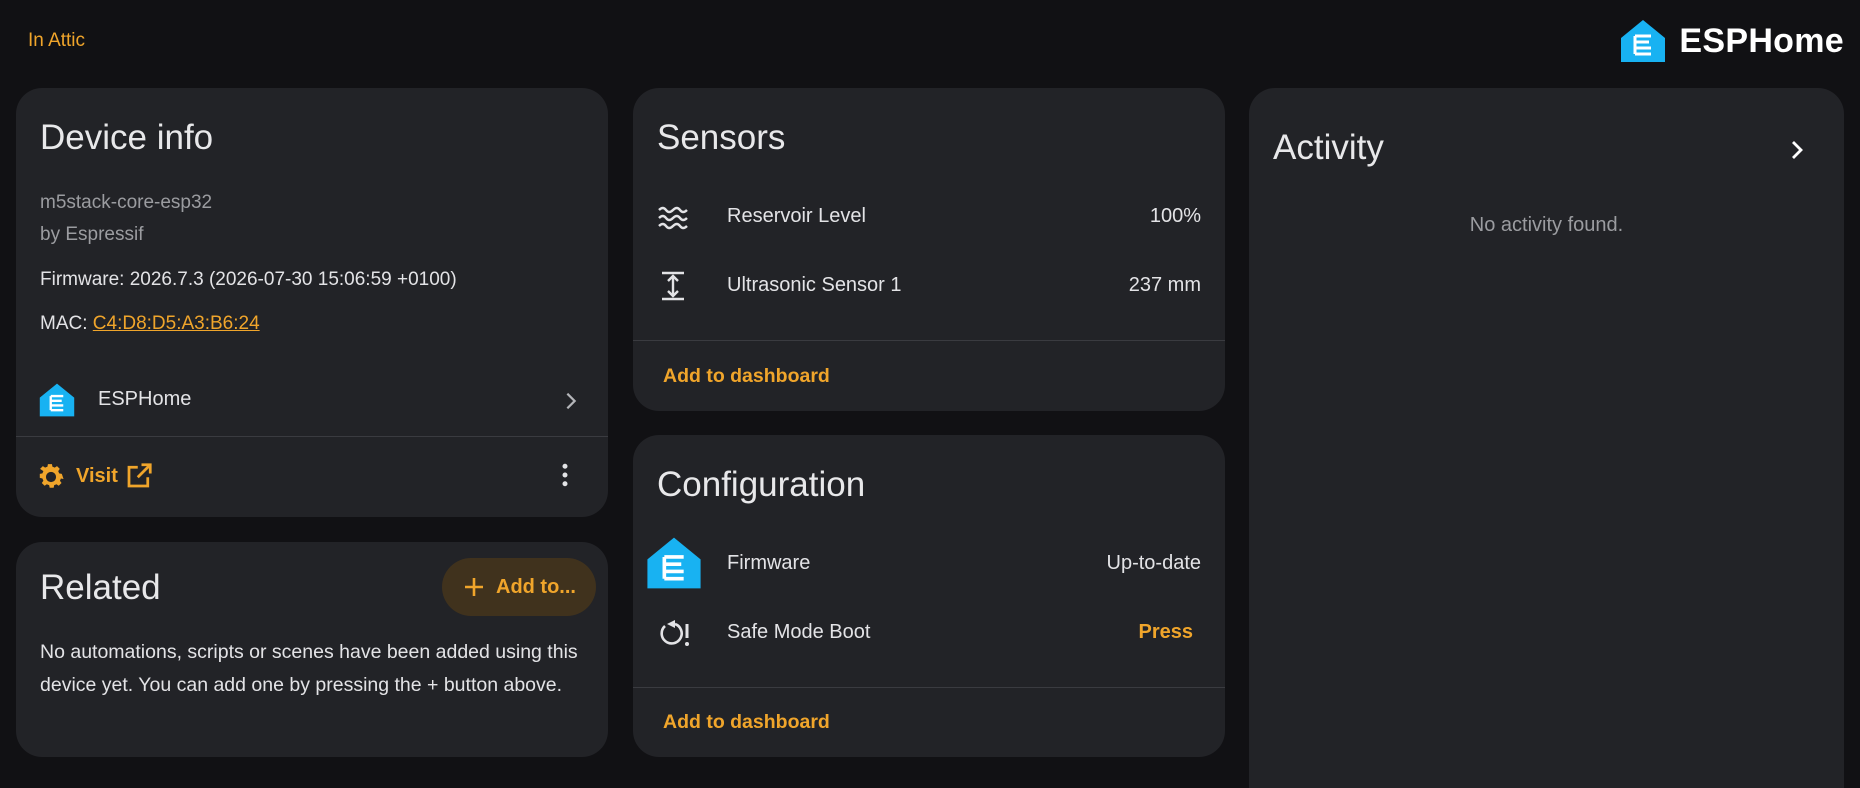 Image resolution: width=1860 pixels, height=788 pixels. Describe the element at coordinates (814, 285) in the screenshot. I see `sensor-name: Ultrasonic Sensor 1` at that location.